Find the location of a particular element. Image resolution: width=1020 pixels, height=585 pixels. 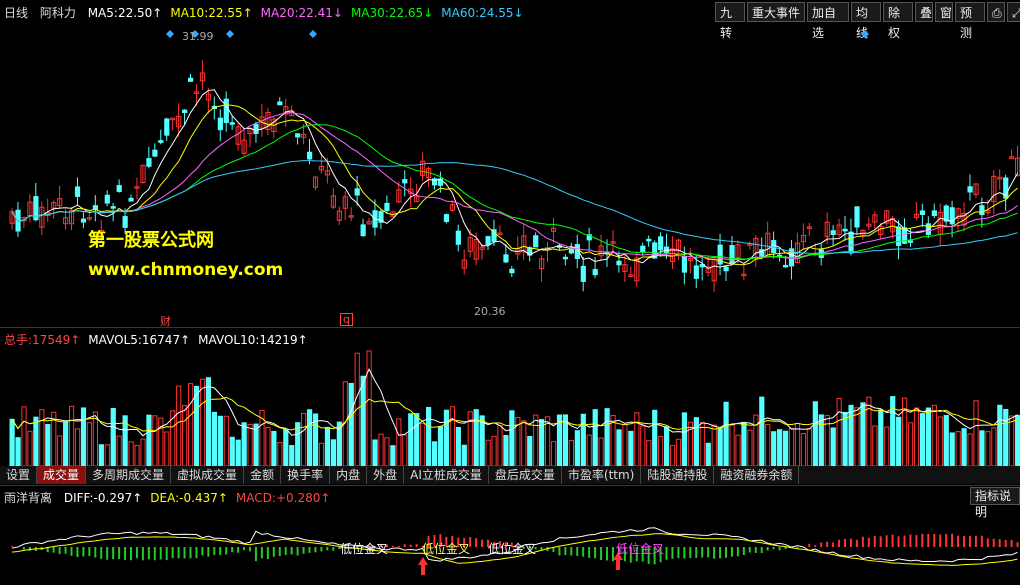

q-event-marker: q is located at coordinates (346, 319).